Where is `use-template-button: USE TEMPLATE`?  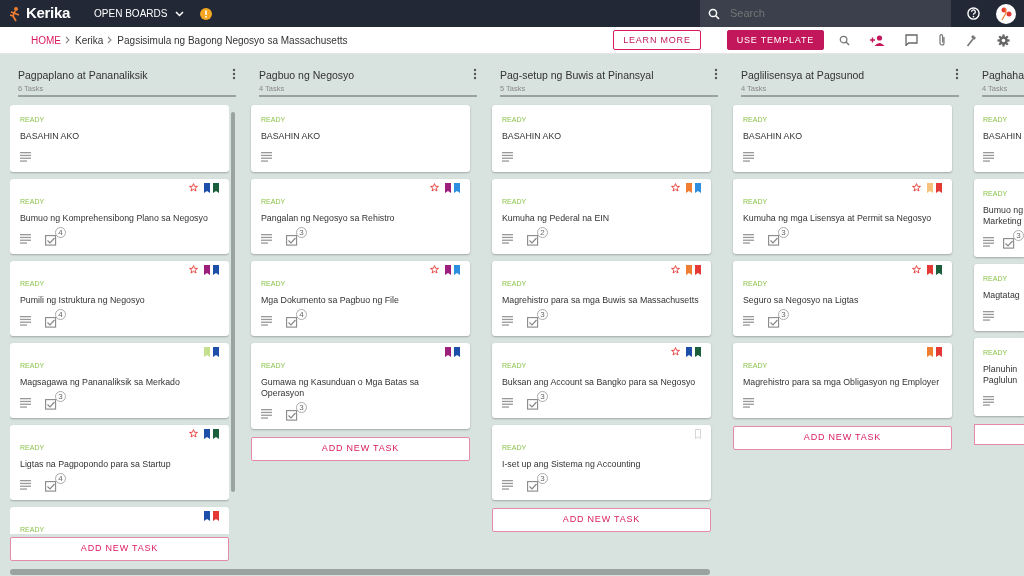 use-template-button: USE TEMPLATE is located at coordinates (775, 40).